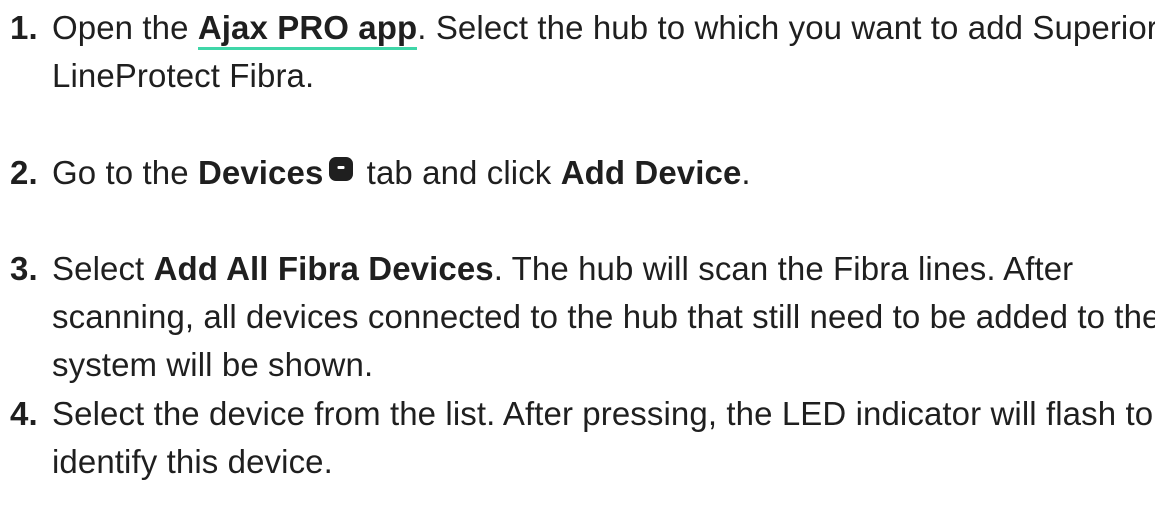  What do you see at coordinates (260, 172) in the screenshot?
I see `devices-label: Devices` at bounding box center [260, 172].